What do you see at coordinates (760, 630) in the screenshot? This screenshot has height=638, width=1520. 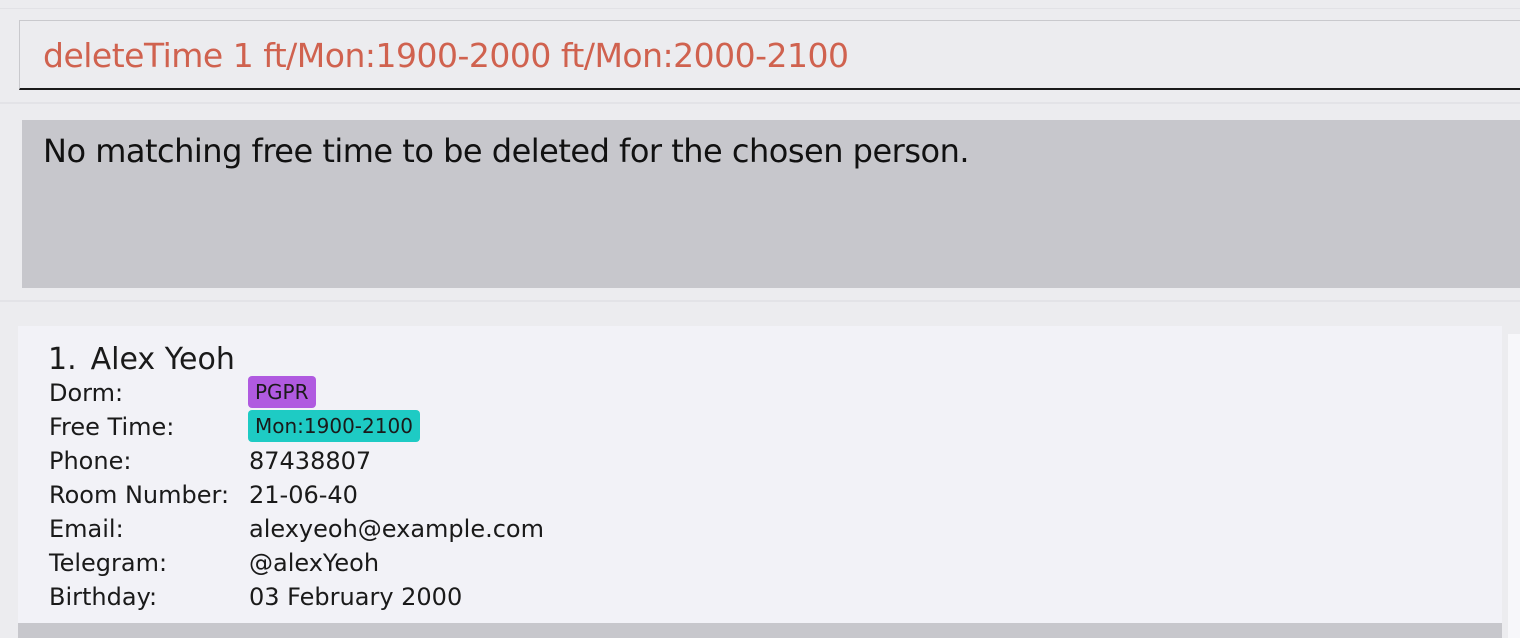 I see `person-card-next` at bounding box center [760, 630].